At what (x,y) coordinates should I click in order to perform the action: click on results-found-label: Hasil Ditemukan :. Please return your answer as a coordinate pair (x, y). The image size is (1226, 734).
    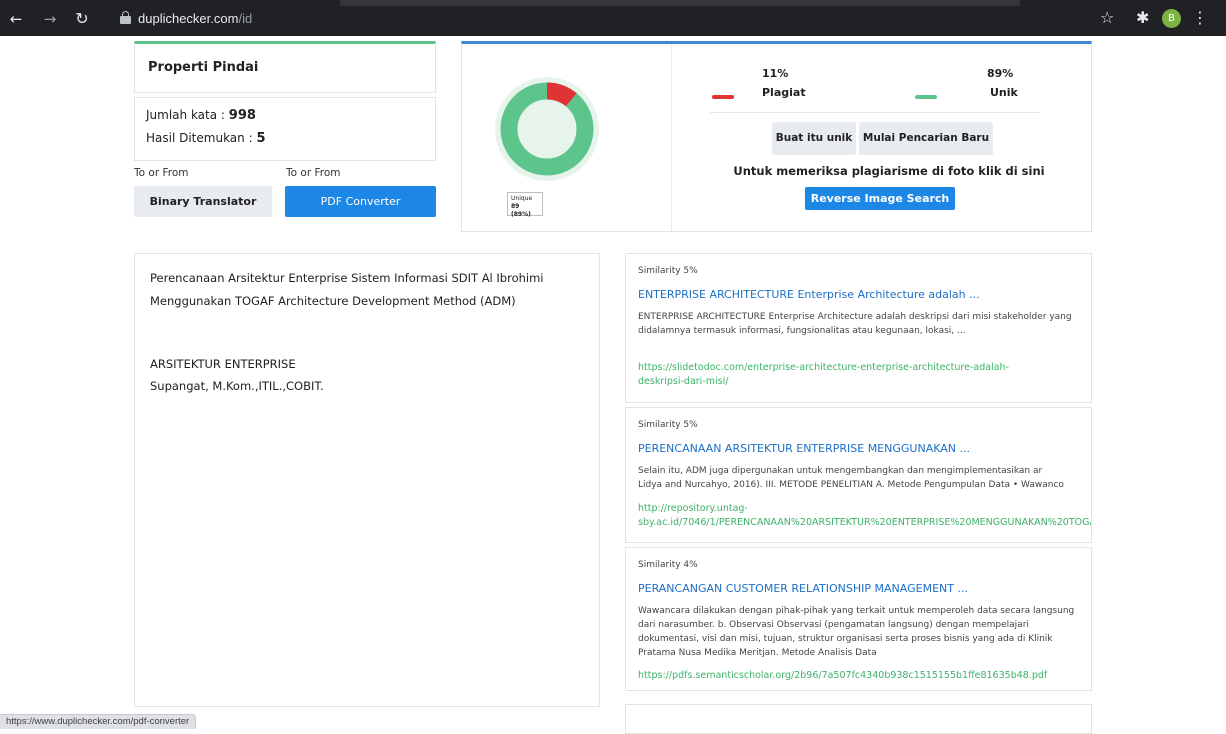
    Looking at the image, I should click on (199, 138).